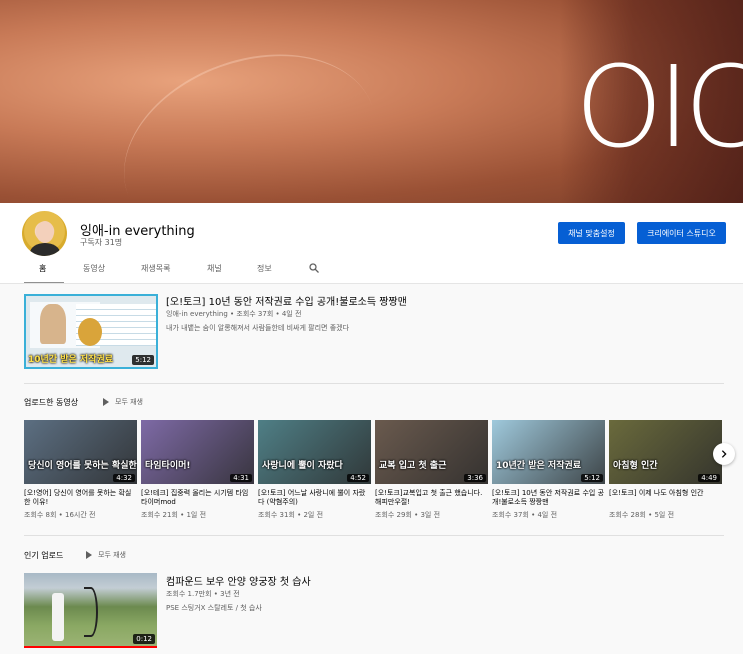 This screenshot has height=654, width=743. What do you see at coordinates (431, 498) in the screenshot?
I see `video-title: [오!토크]교복입고 첫 출근 했습니다. 해피만우절!` at bounding box center [431, 498].